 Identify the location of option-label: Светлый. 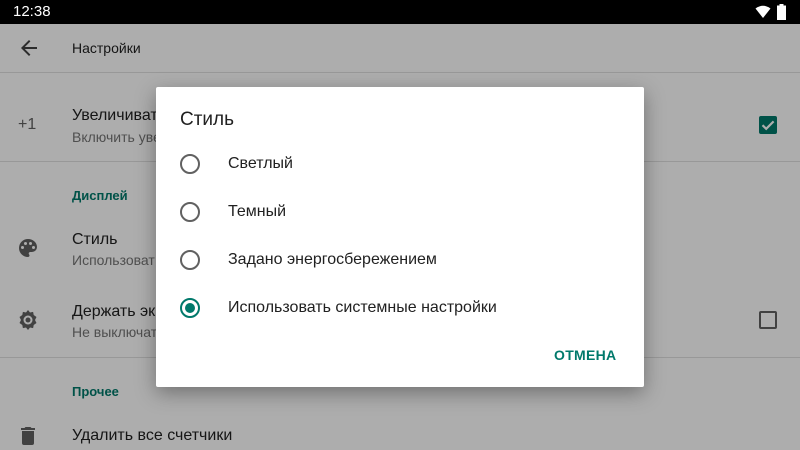
(260, 163).